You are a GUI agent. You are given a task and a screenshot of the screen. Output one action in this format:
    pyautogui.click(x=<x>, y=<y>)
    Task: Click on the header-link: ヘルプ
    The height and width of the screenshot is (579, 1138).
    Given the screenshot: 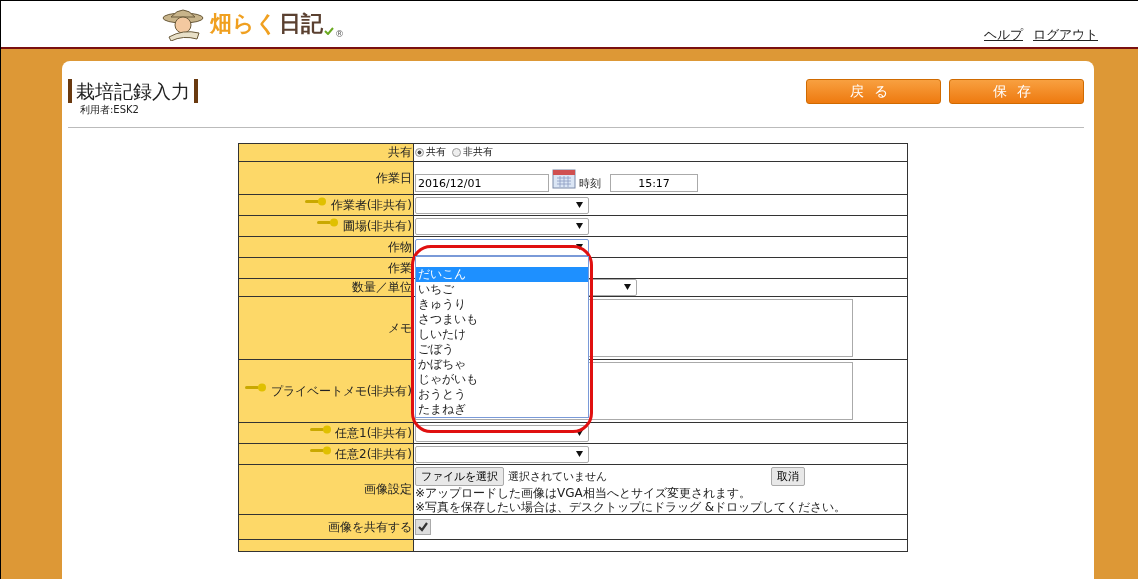 What is the action you would take?
    pyautogui.click(x=1003, y=35)
    